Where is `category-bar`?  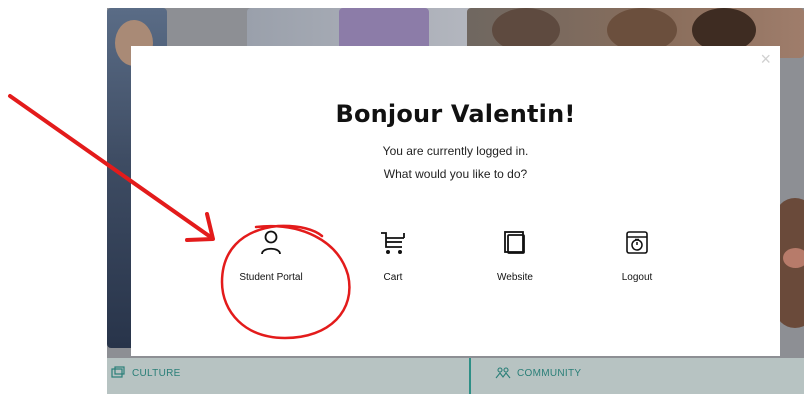
category-bar is located at coordinates (455, 376).